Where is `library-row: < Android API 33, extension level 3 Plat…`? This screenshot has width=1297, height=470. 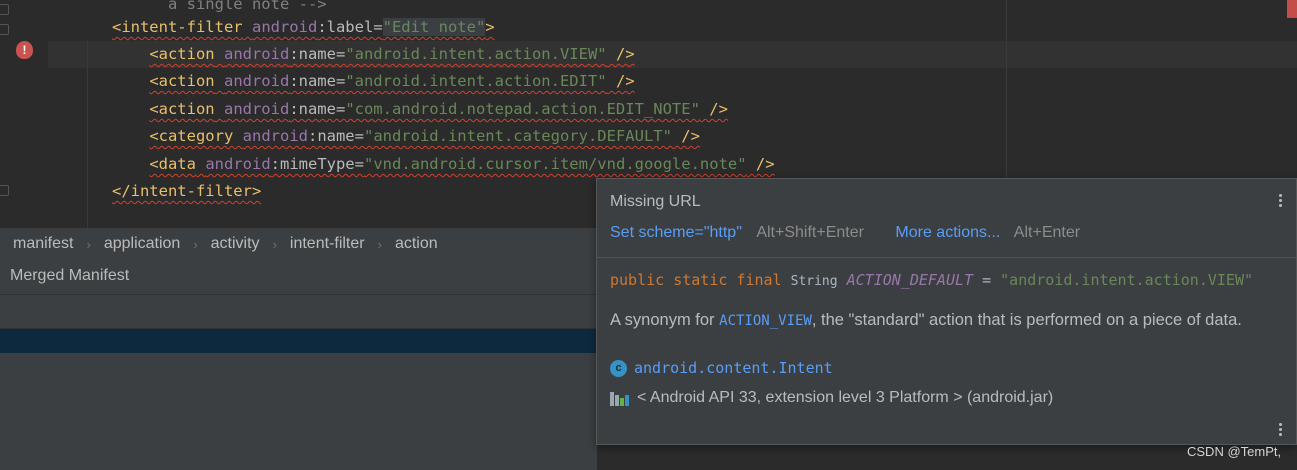
library-row: < Android API 33, extension level 3 Plat… is located at coordinates (831, 398).